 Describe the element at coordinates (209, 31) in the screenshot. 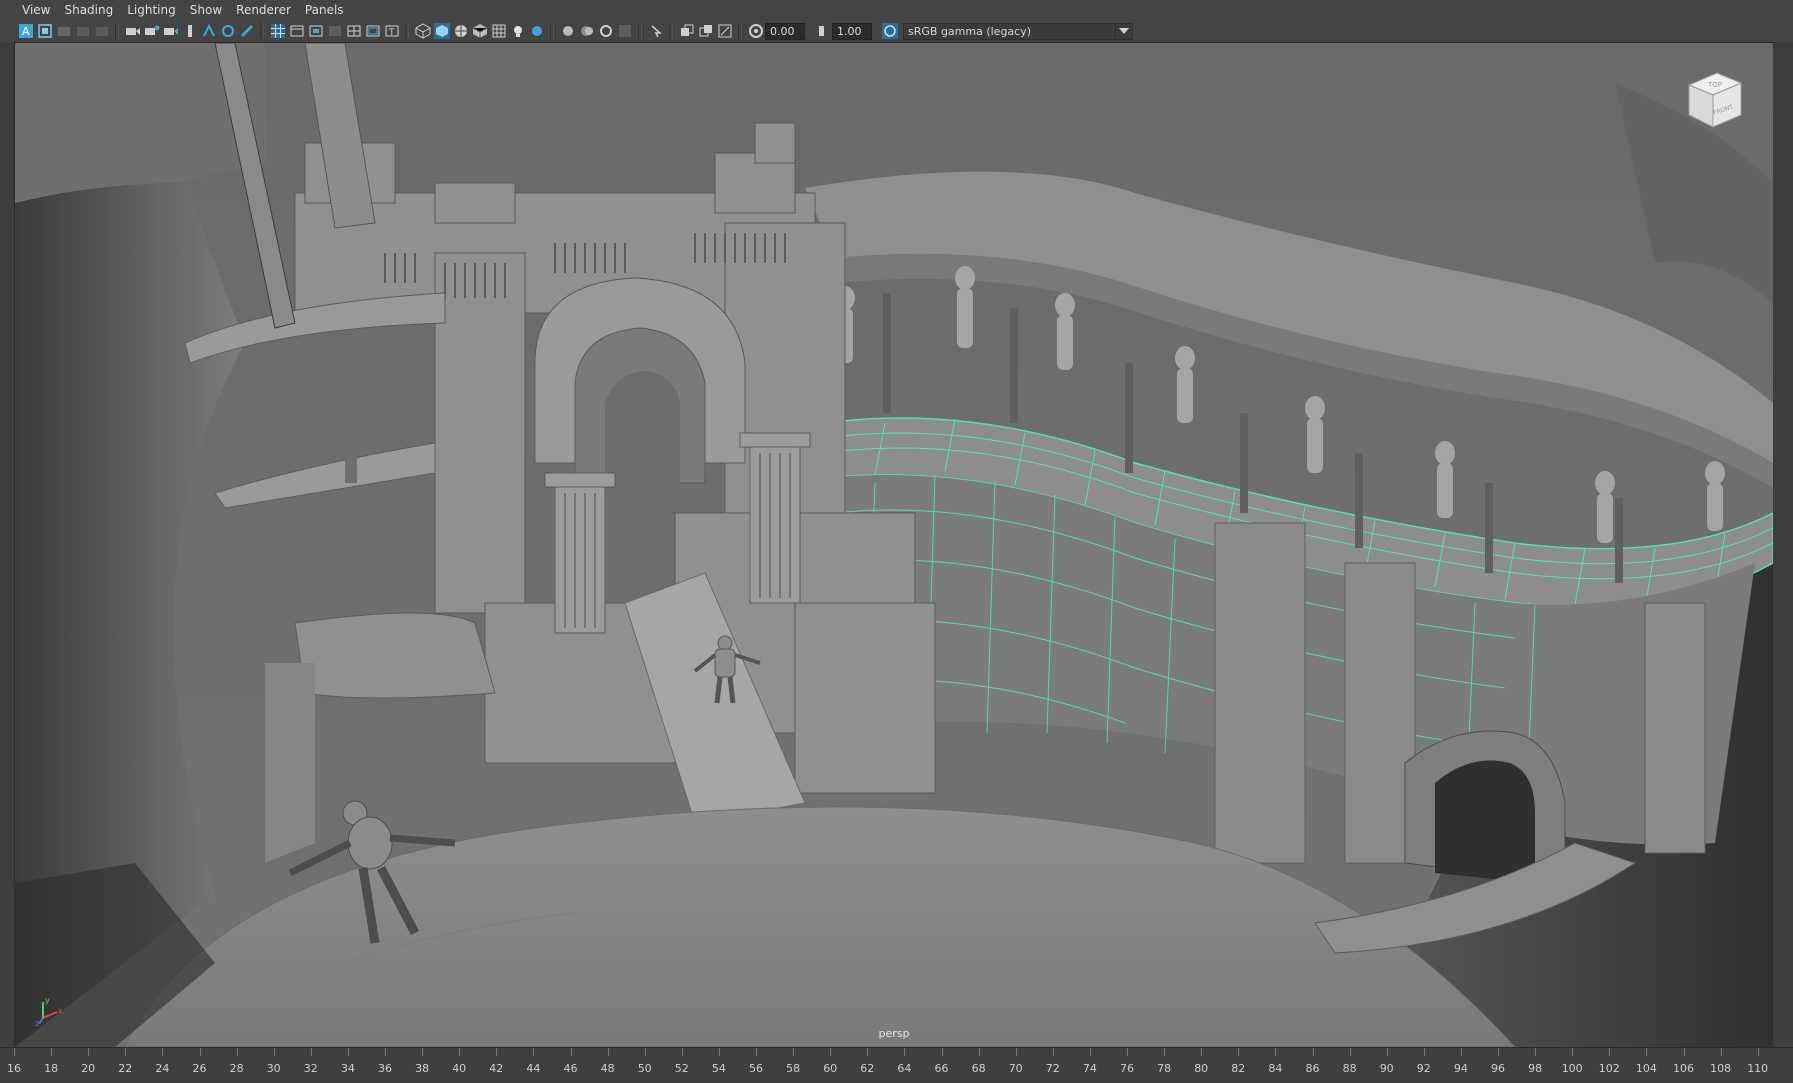

I see `2d-pan-zoom-icon` at that location.